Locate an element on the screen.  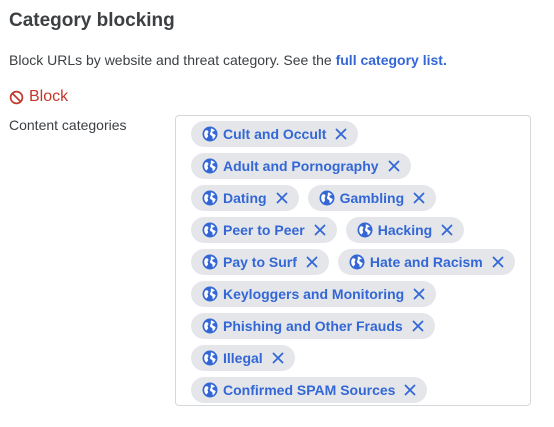
remove-phishing-and-other-frauds-close-icon is located at coordinates (418, 326).